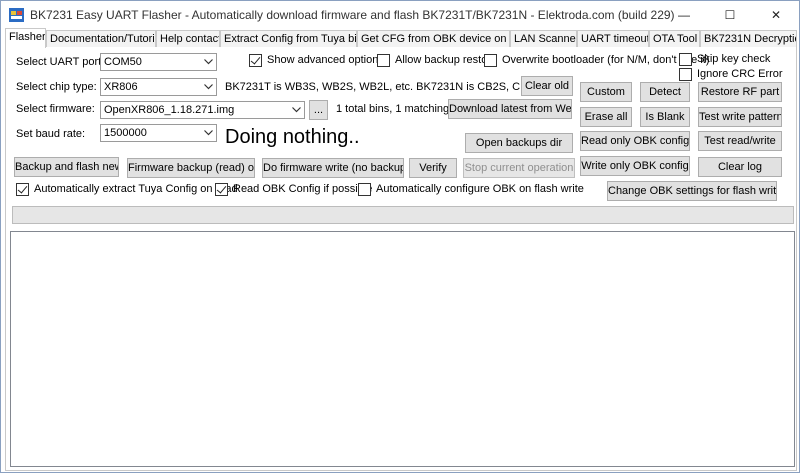 The image size is (800, 473). What do you see at coordinates (123, 62) in the screenshot?
I see `uart-port-value: COM50` at bounding box center [123, 62].